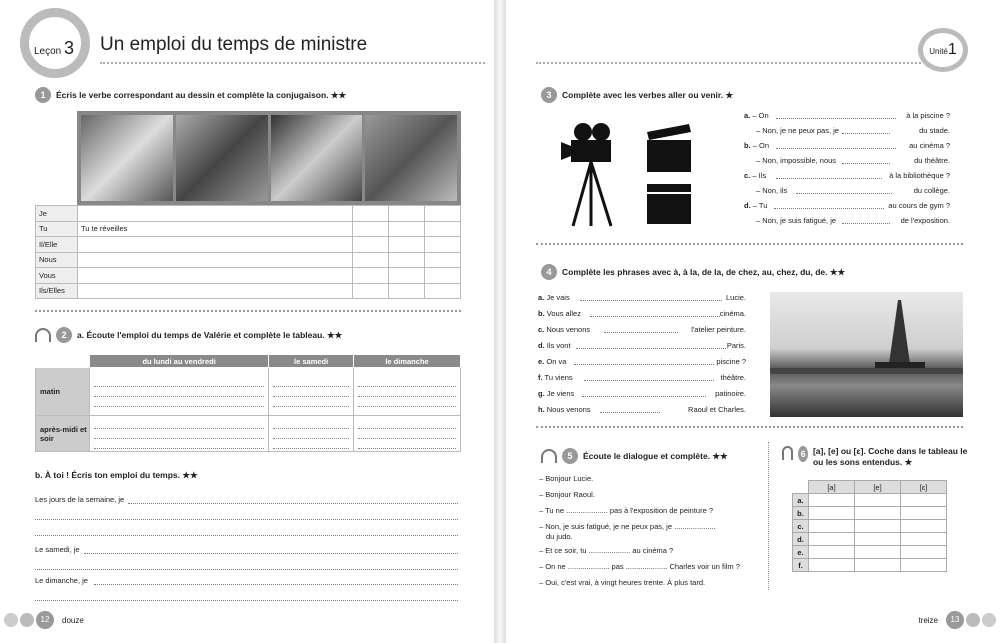 Image resolution: width=1000 pixels, height=643 pixels. I want to click on table-row: matin, so click(248, 391).